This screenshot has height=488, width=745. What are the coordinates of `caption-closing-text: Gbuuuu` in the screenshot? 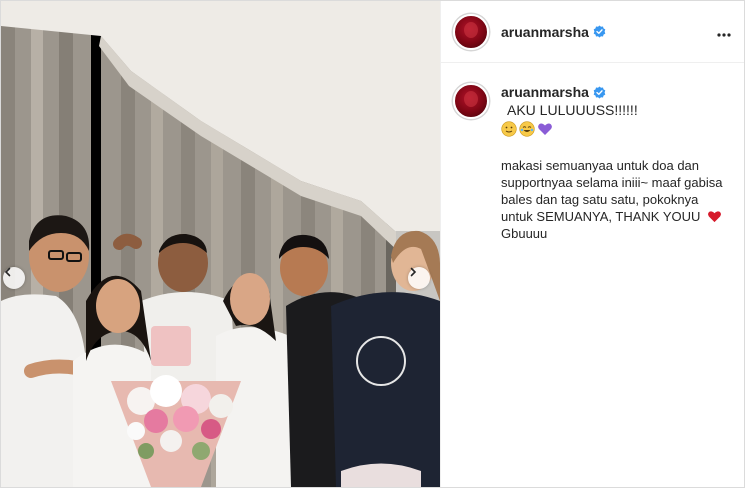 It's located at (524, 233).